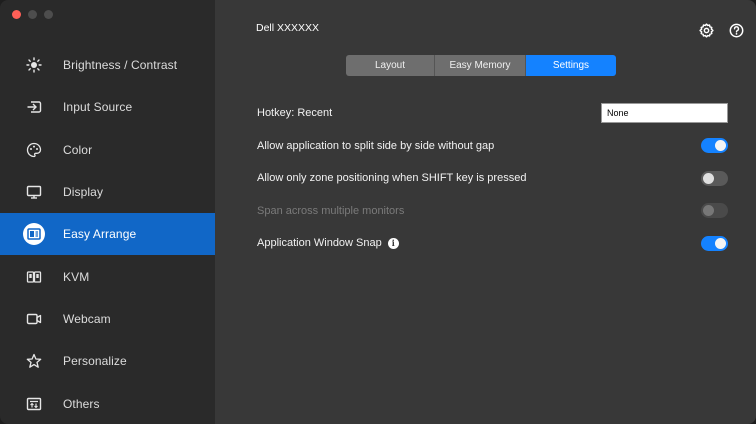 Image resolution: width=756 pixels, height=424 pixels. What do you see at coordinates (107, 192) in the screenshot?
I see `sidebar-item-display: Display` at bounding box center [107, 192].